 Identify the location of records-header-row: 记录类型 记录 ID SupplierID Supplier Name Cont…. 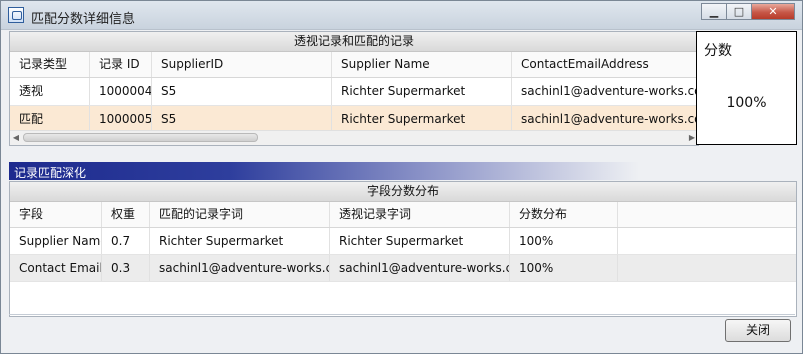
(354, 65).